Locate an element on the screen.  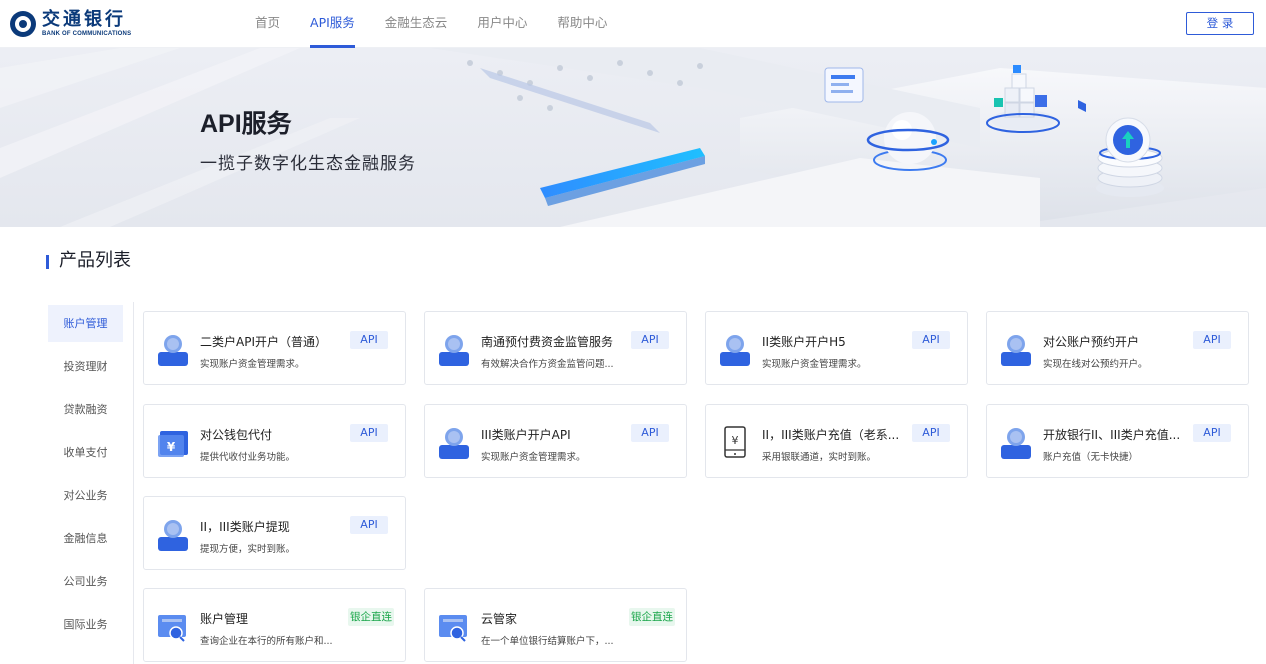
logo-cn-text: 交通银行 is located at coordinates (84, 19).